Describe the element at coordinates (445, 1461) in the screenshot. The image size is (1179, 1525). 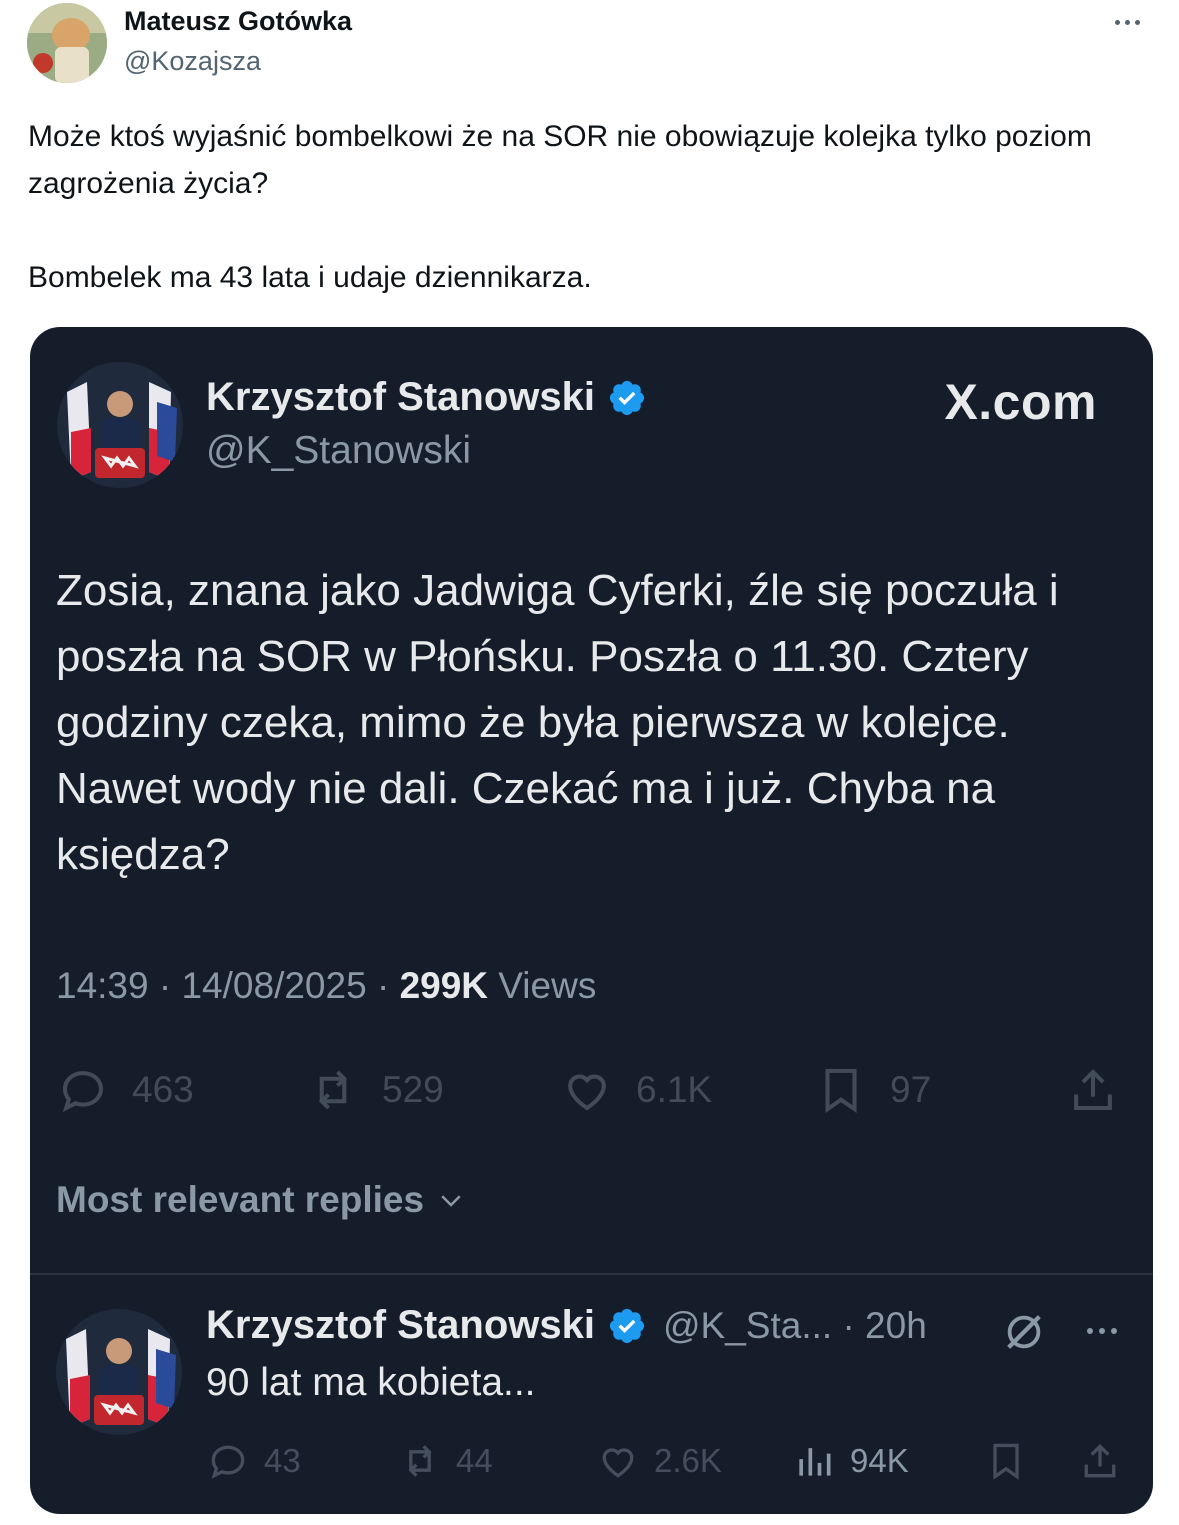
I see `repost-button: 44` at that location.